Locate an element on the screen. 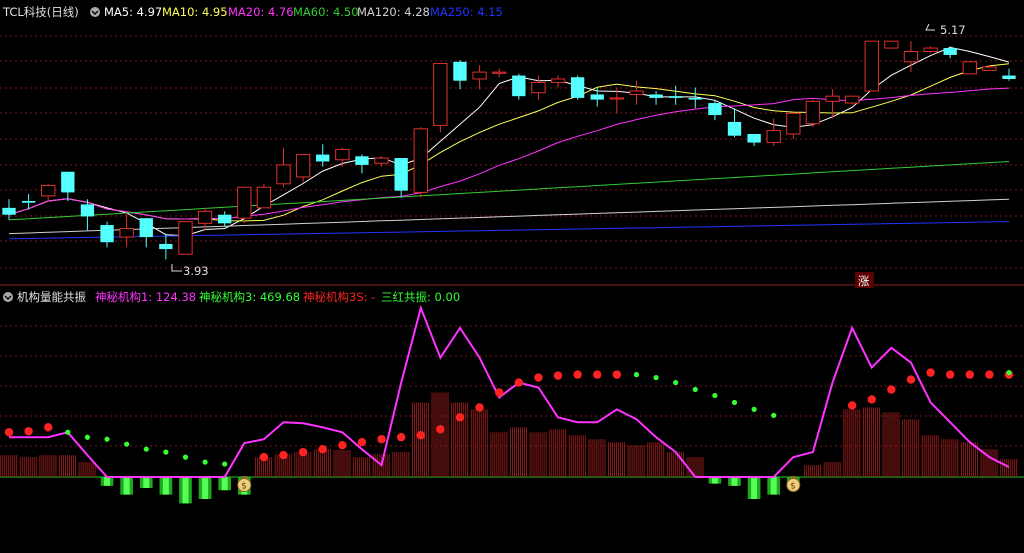 This screenshot has height=553, width=1024. ma120-line is located at coordinates (509, 216).